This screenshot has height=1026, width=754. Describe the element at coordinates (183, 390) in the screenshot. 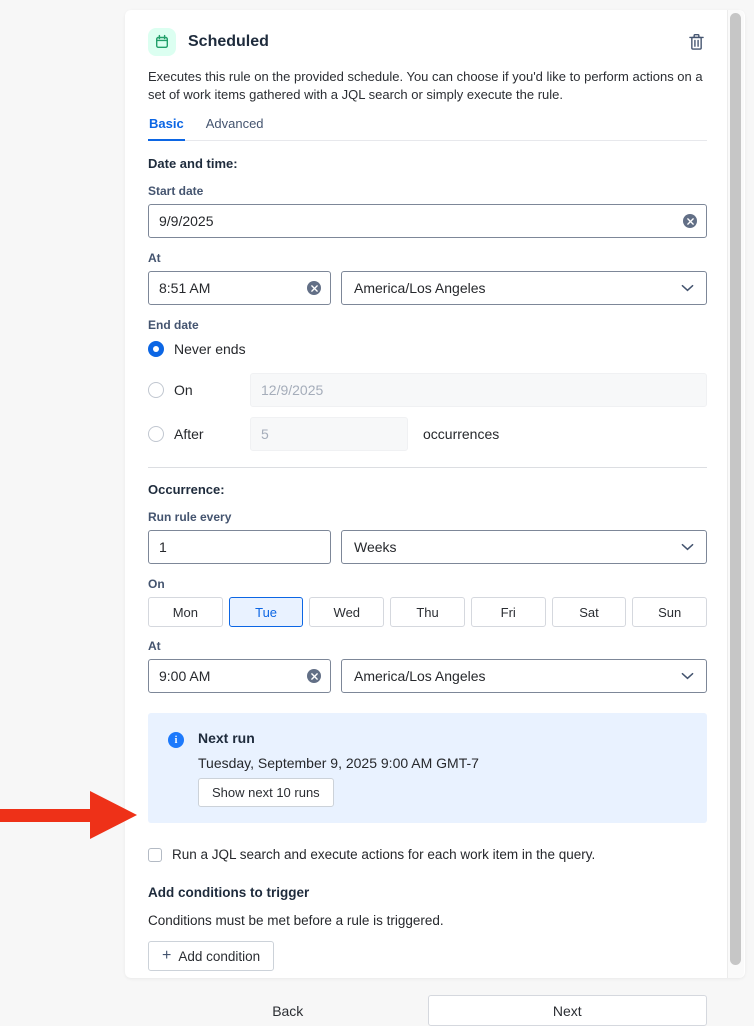

I see `end-on-label: On` at that location.